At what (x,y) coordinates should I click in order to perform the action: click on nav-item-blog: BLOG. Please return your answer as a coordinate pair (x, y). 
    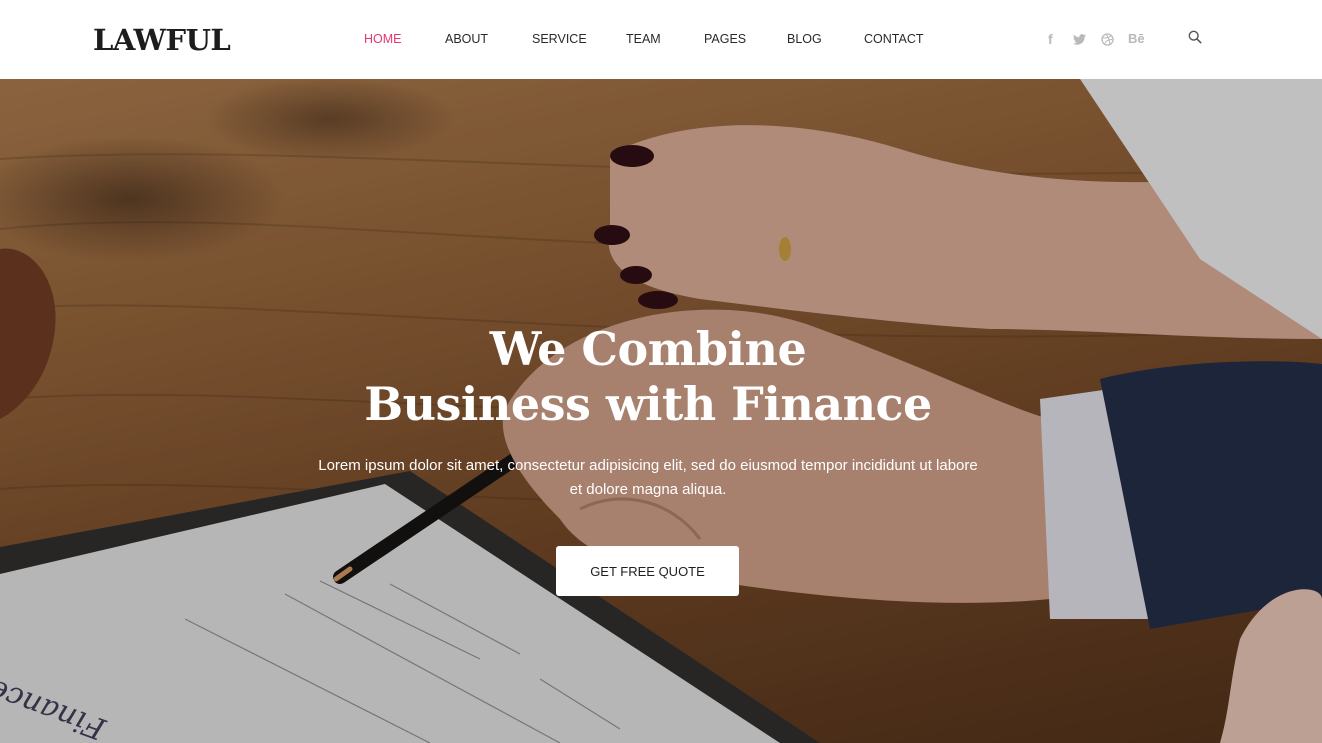
    Looking at the image, I should click on (825, 39).